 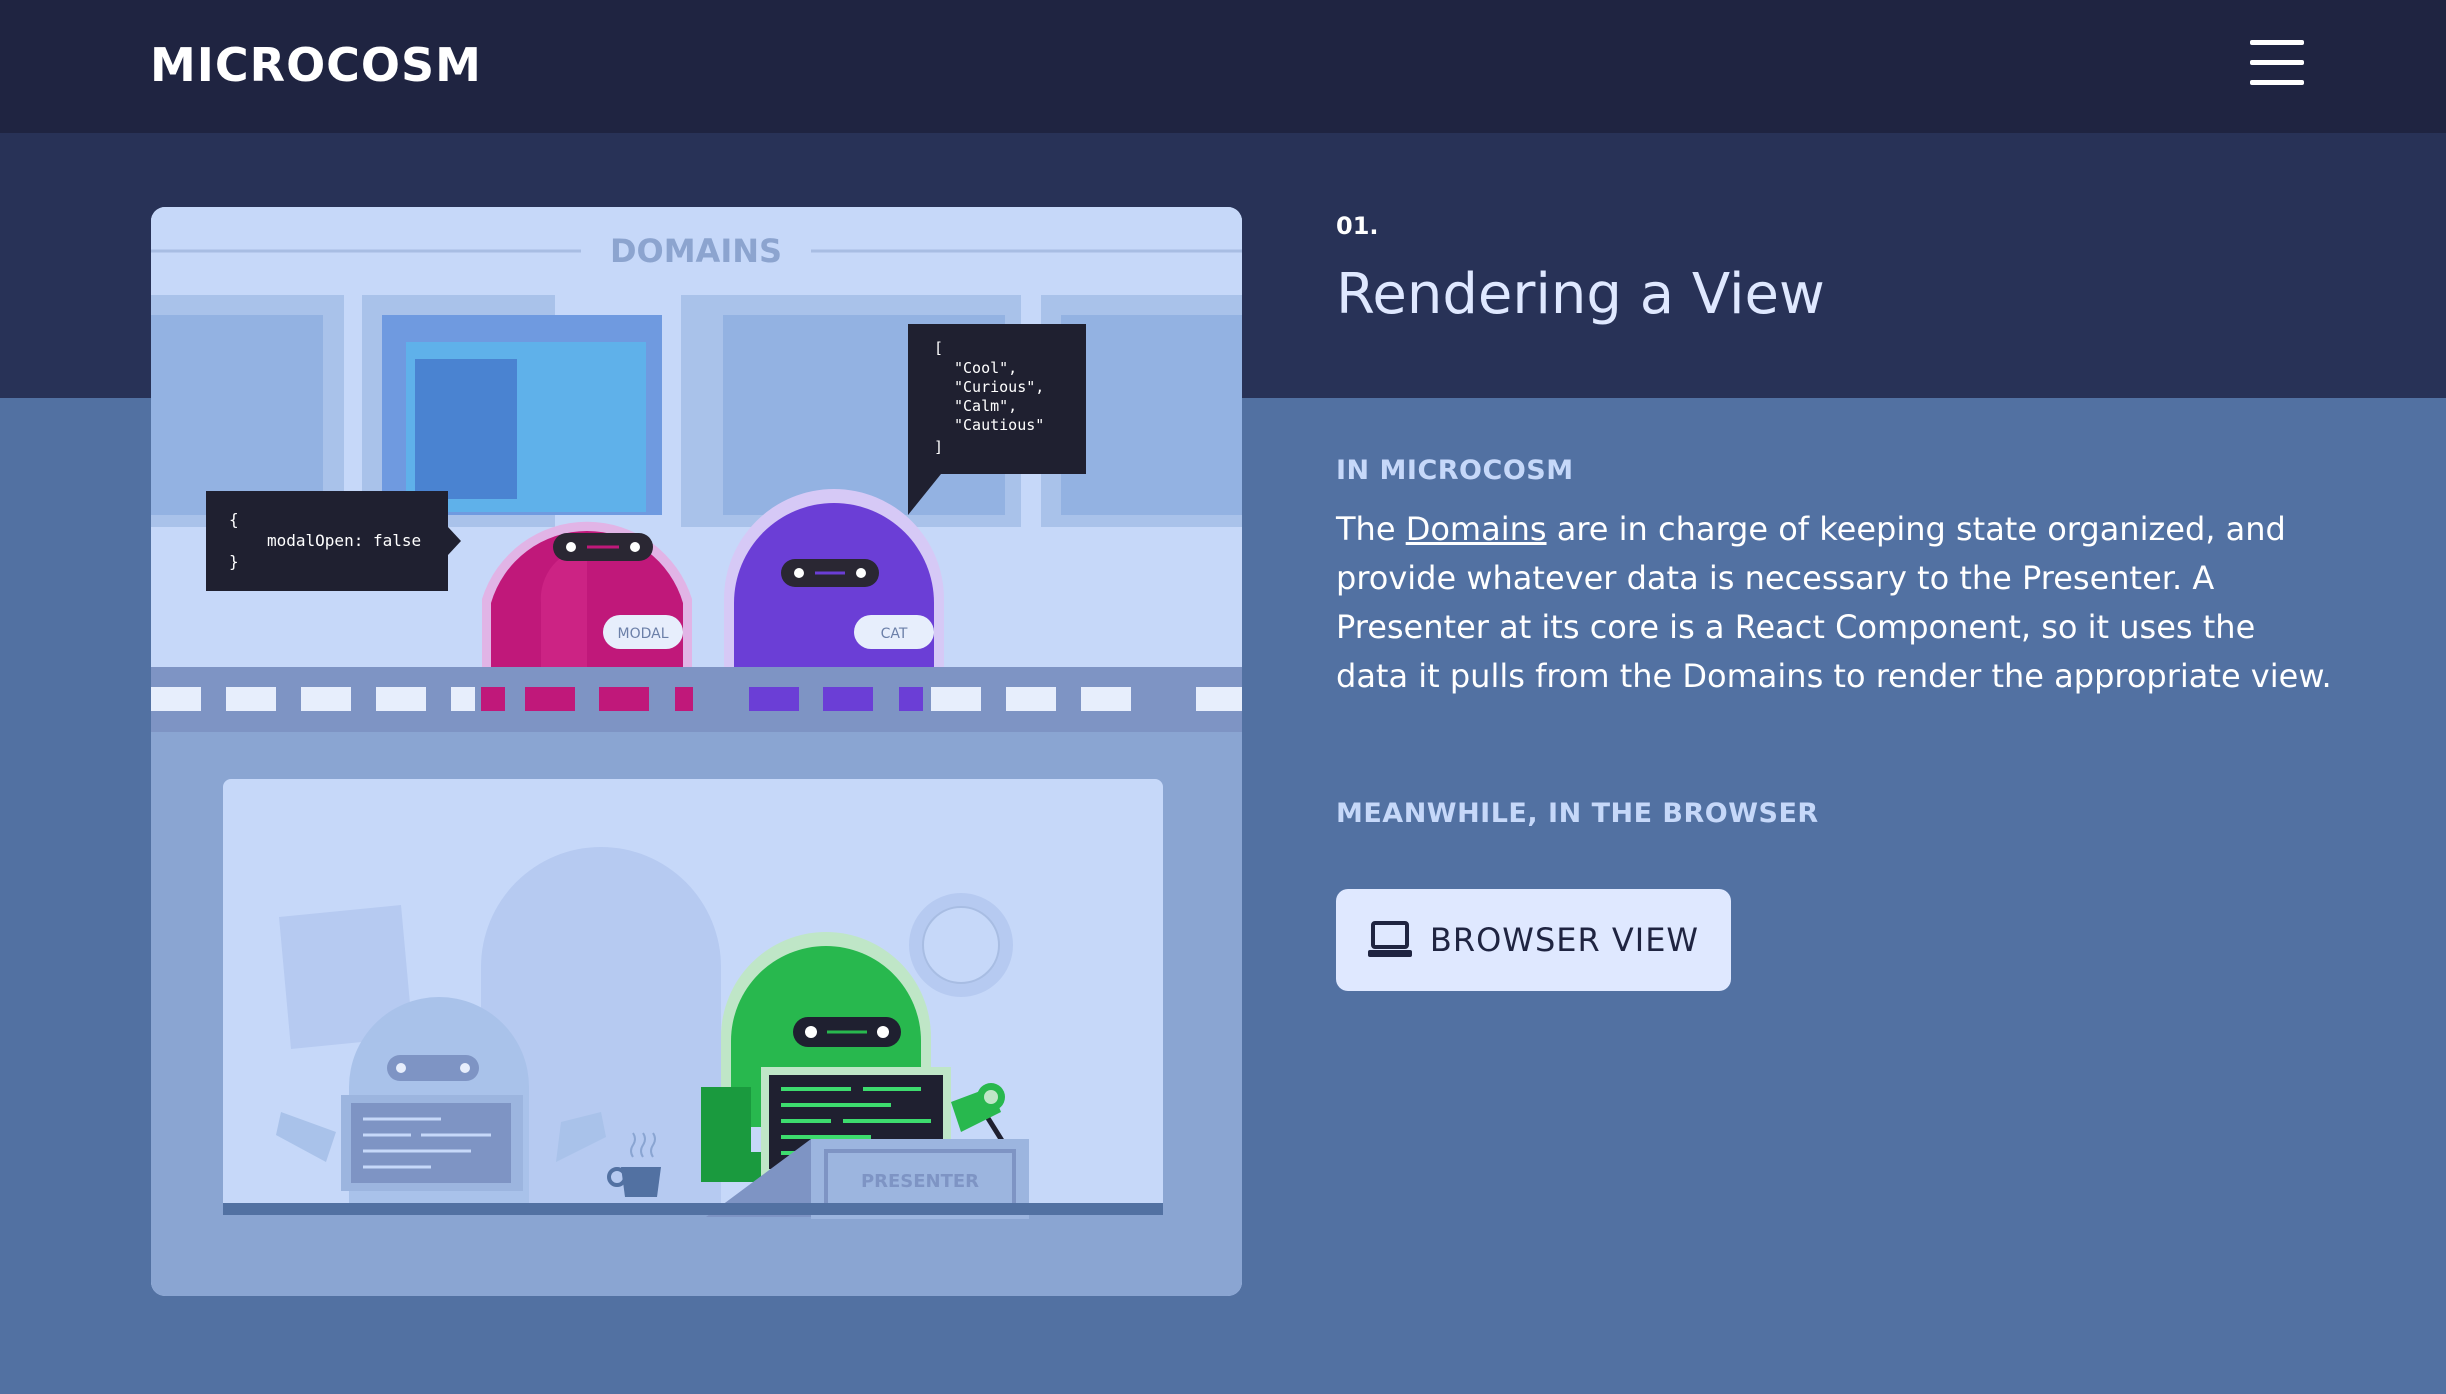 I want to click on modal-bubble-code: modalOpen: false, so click(x=344, y=540).